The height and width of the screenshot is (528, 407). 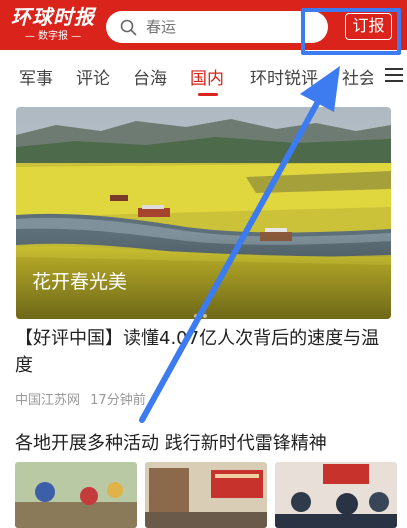 I want to click on article-time: 17分钟前, so click(x=118, y=400).